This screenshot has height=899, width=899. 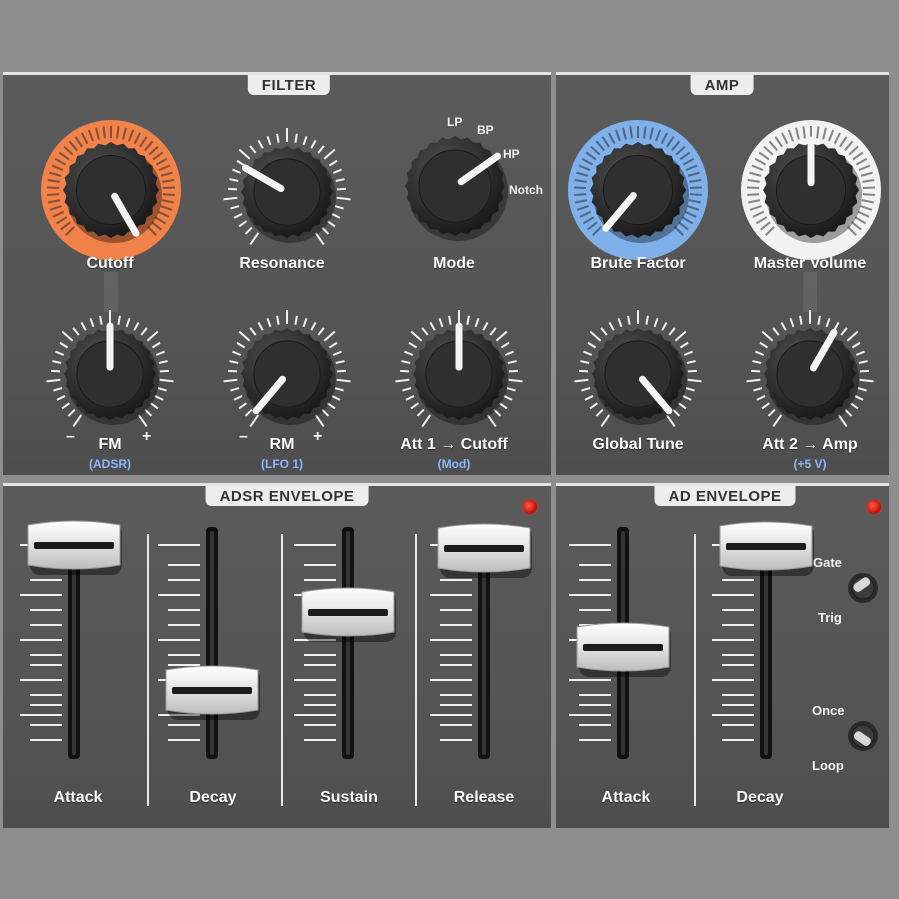 What do you see at coordinates (530, 507) in the screenshot?
I see `adsr-led` at bounding box center [530, 507].